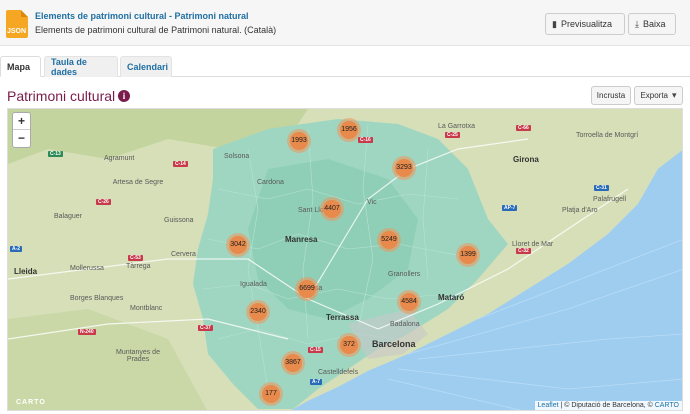 This screenshot has width=690, height=414. What do you see at coordinates (667, 405) in the screenshot?
I see `carto-link: CARTO` at bounding box center [667, 405].